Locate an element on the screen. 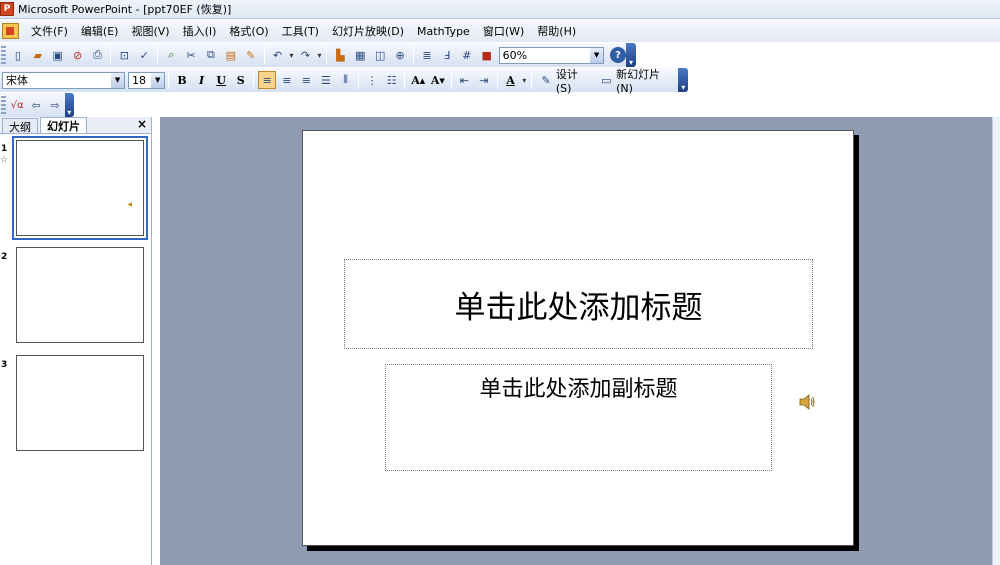 The width and height of the screenshot is (1000, 565). distribute-icon: ⫴ is located at coordinates (346, 80).